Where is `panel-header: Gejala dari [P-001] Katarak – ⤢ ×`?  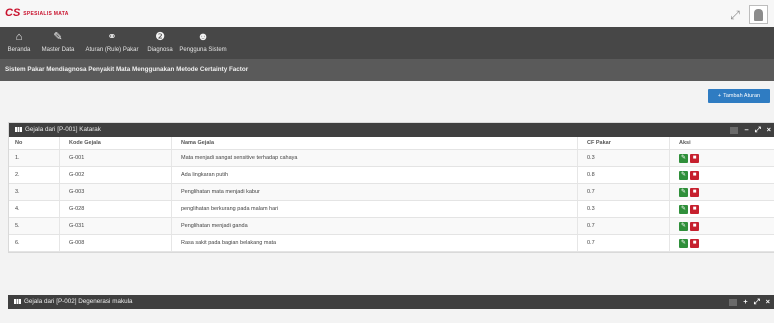
panel-header: Gejala dari [P-001] Katarak – ⤢ × is located at coordinates (391, 130).